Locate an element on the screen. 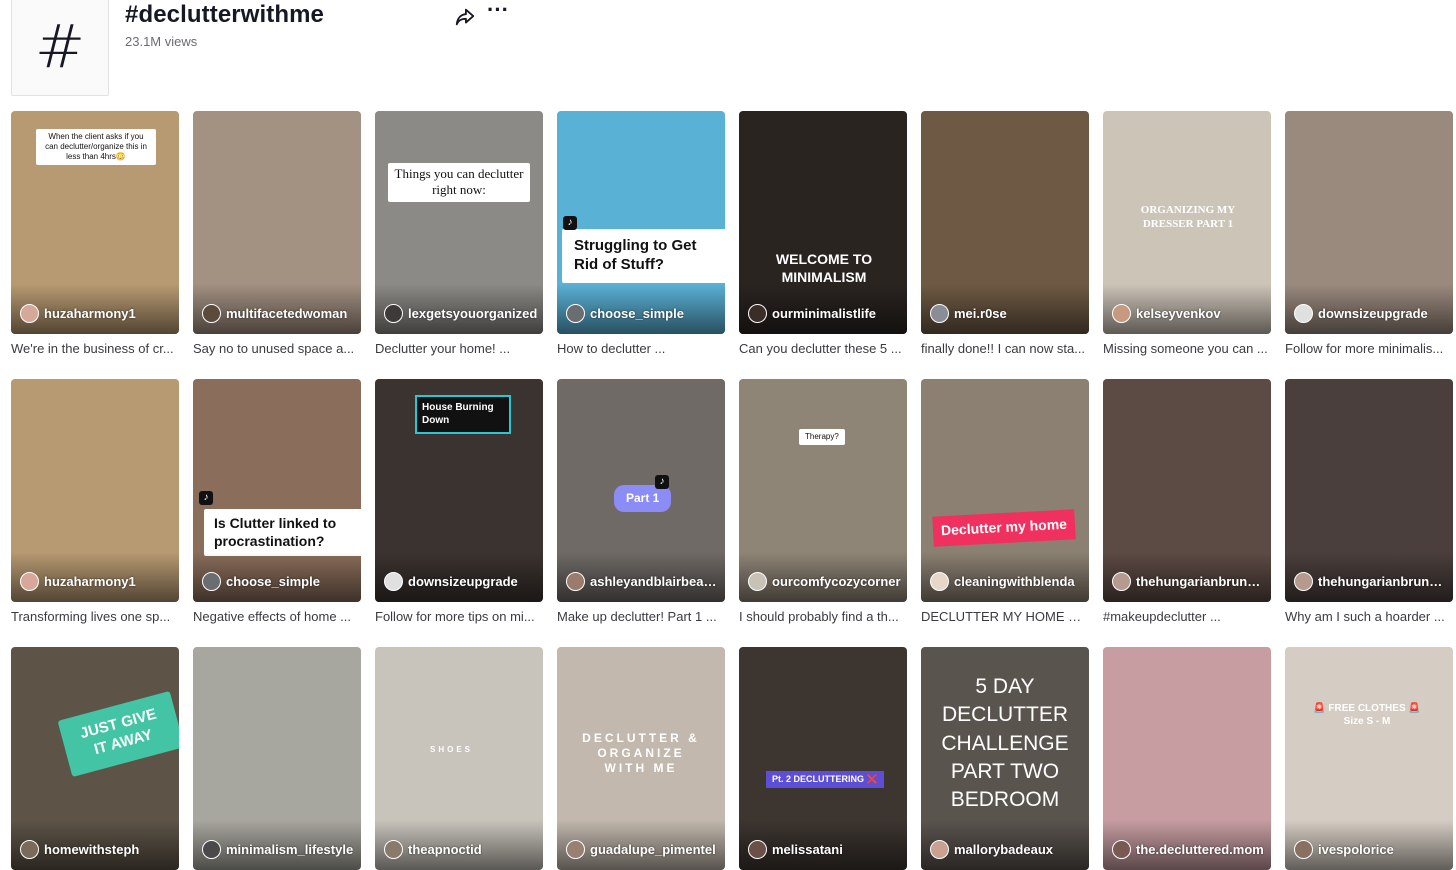 The width and height of the screenshot is (1456, 870). author-row: lexgetsyouorganized is located at coordinates (460, 313).